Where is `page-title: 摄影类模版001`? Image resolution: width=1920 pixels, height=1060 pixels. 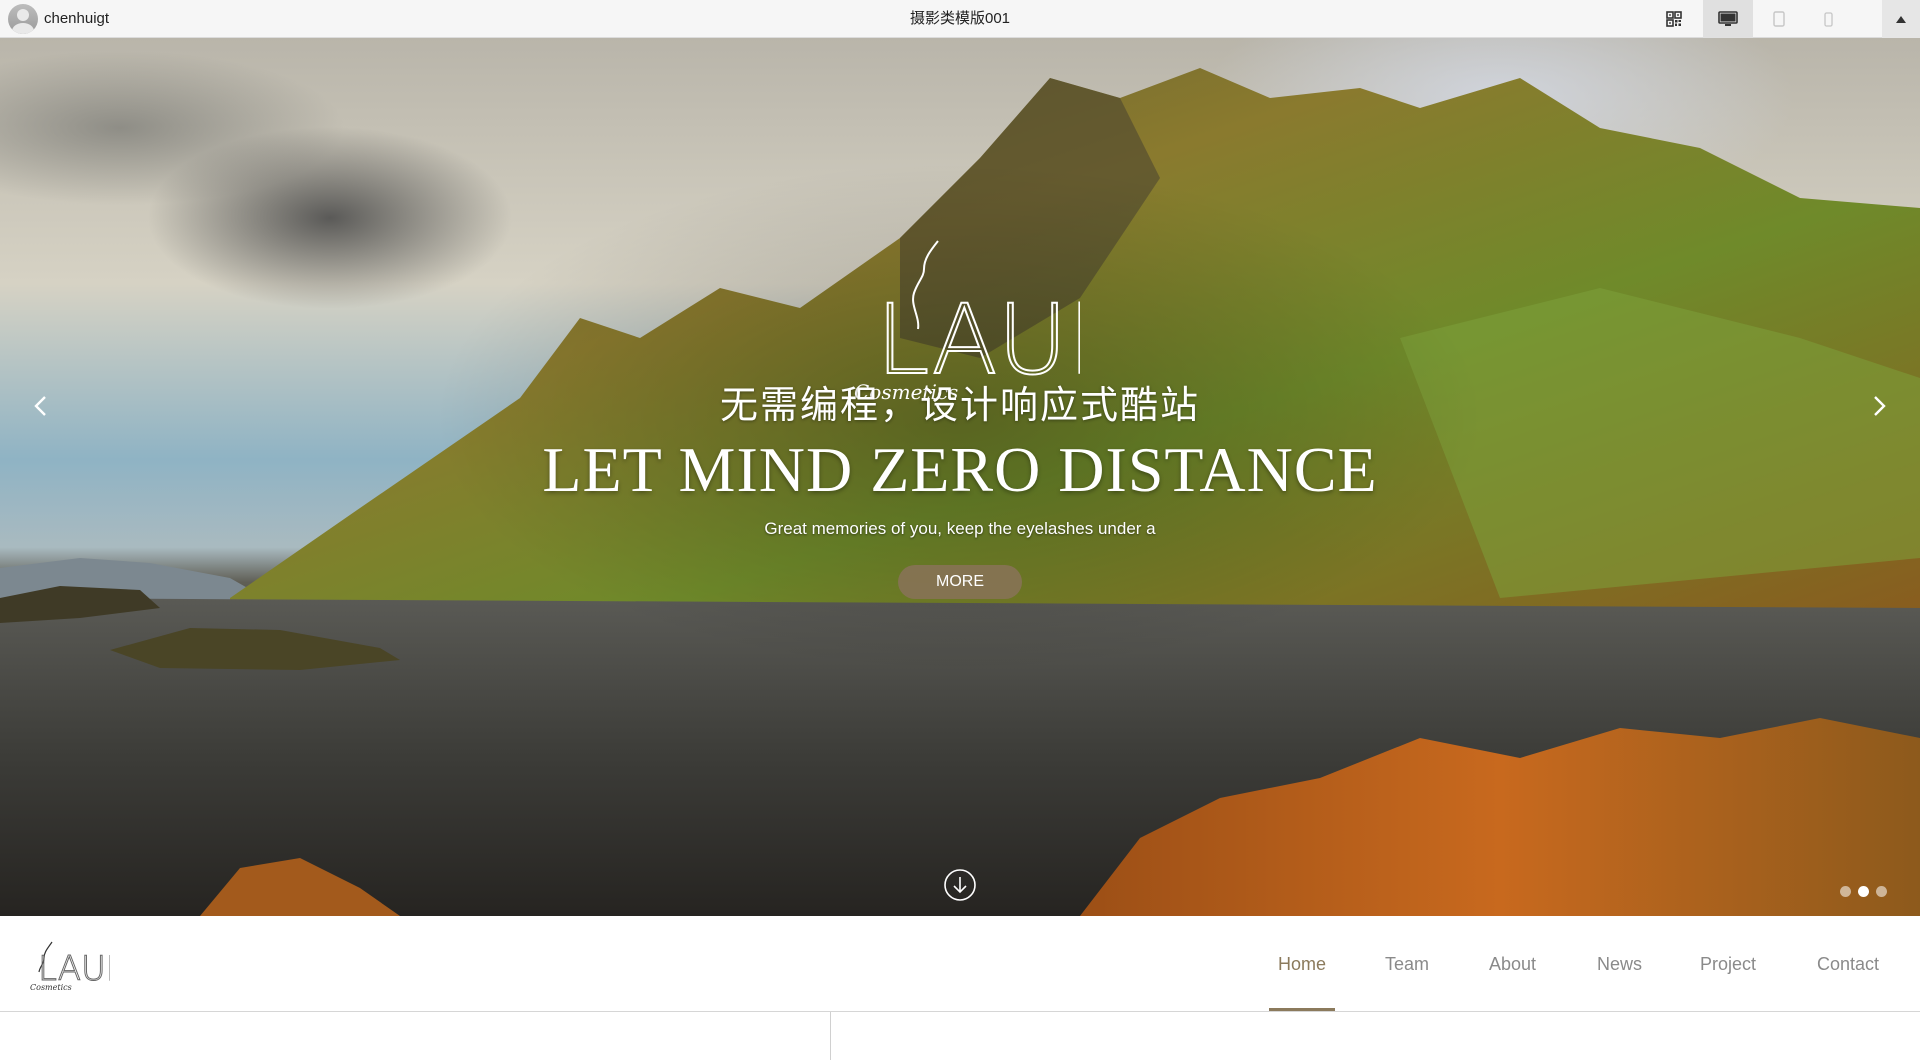 page-title: 摄影类模版001 is located at coordinates (960, 18).